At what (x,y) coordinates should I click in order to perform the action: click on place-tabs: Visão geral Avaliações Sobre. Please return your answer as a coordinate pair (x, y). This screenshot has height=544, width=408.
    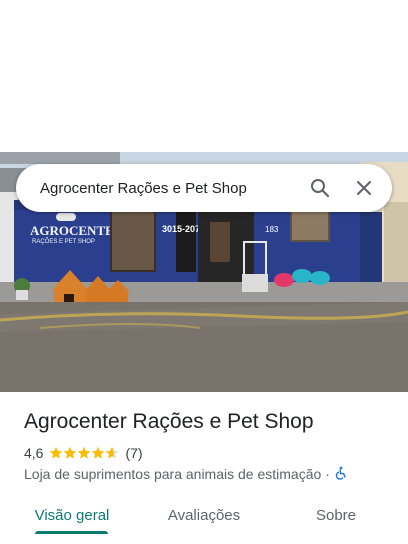
    Looking at the image, I should click on (204, 516).